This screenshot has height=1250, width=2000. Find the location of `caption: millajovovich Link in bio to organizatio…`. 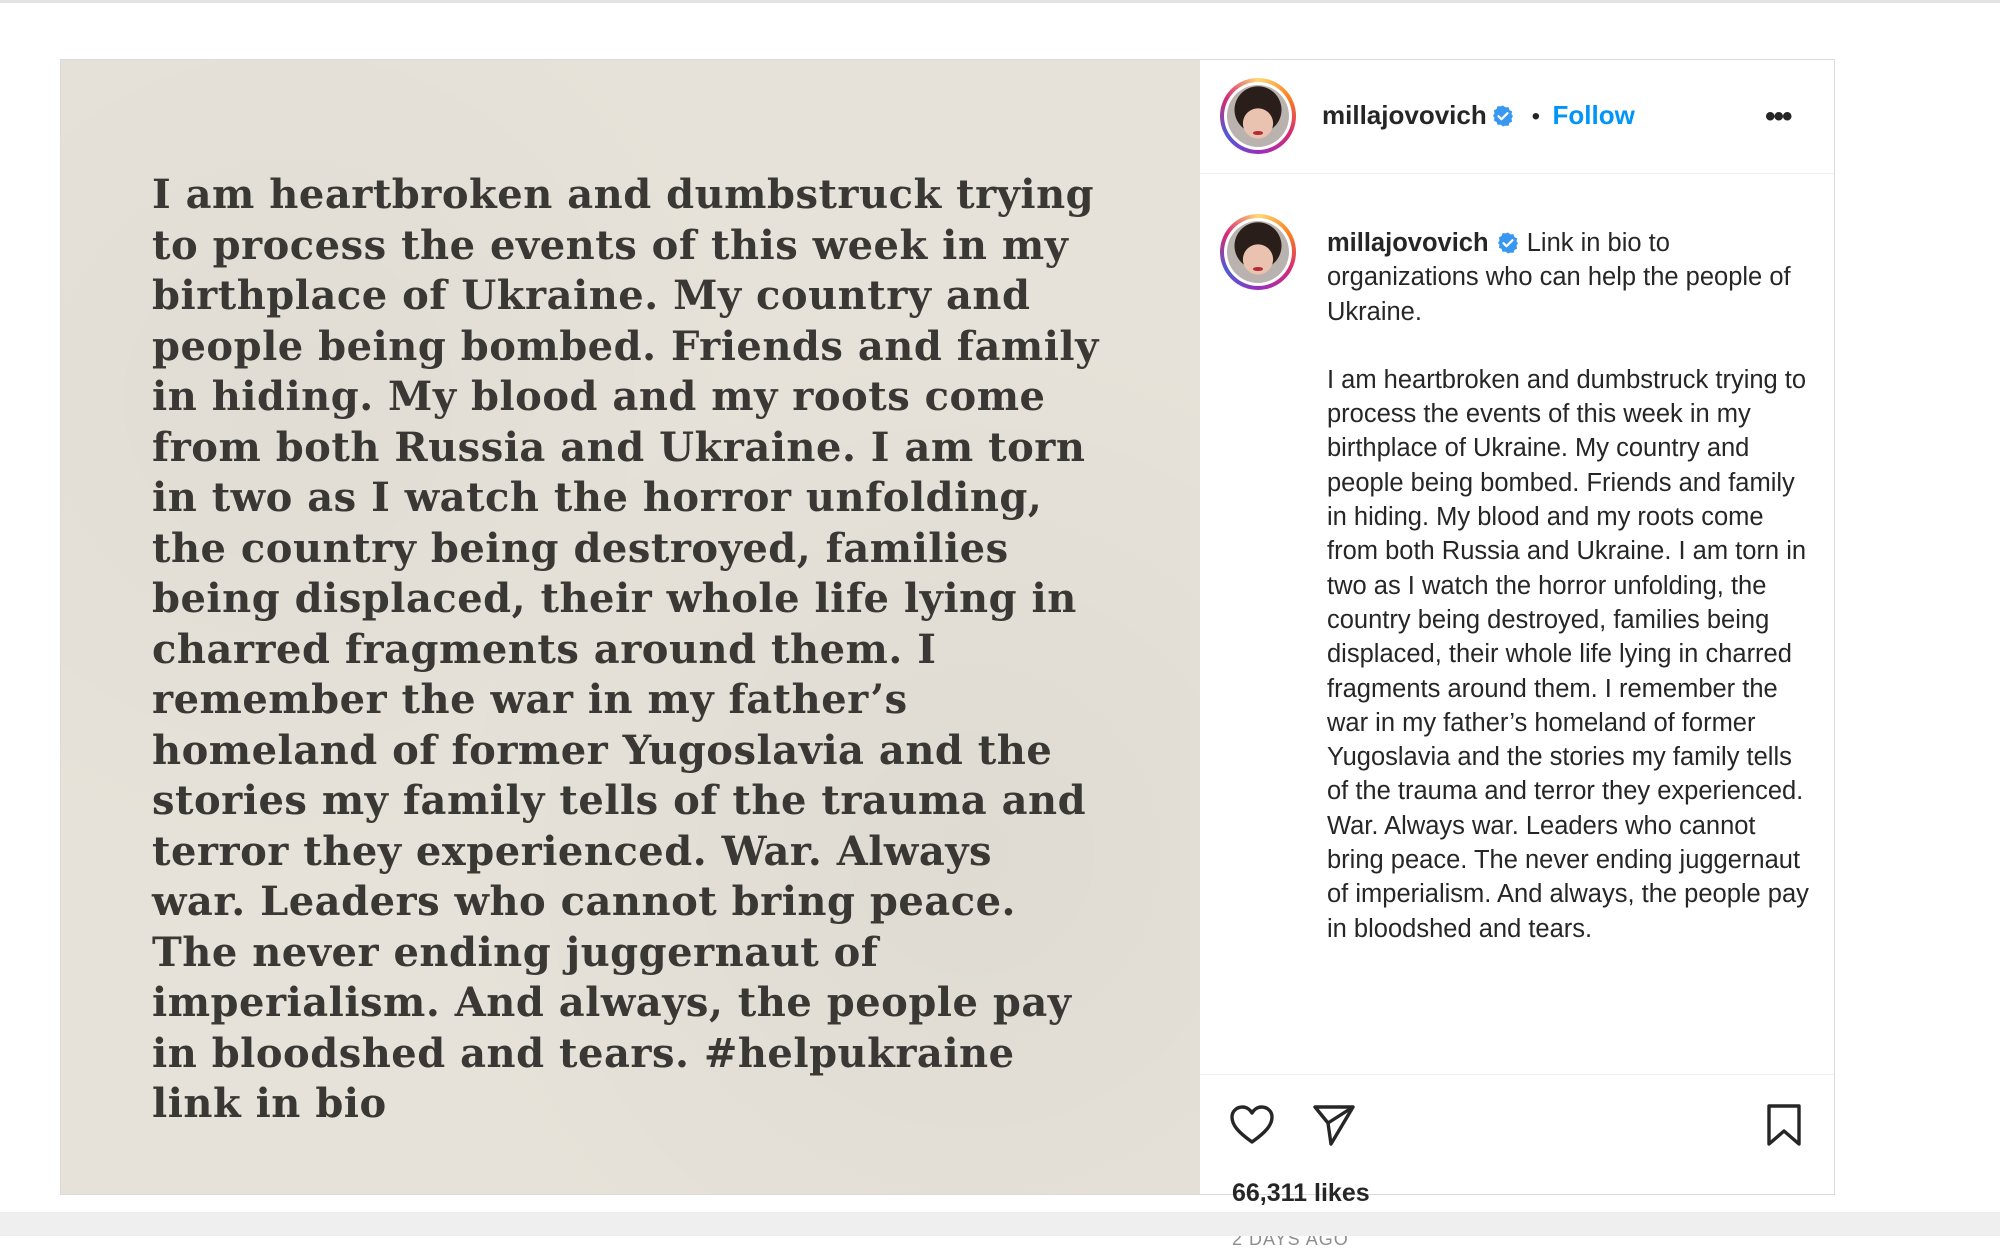

caption: millajovovich Link in bio to organizatio… is located at coordinates (1572, 586).